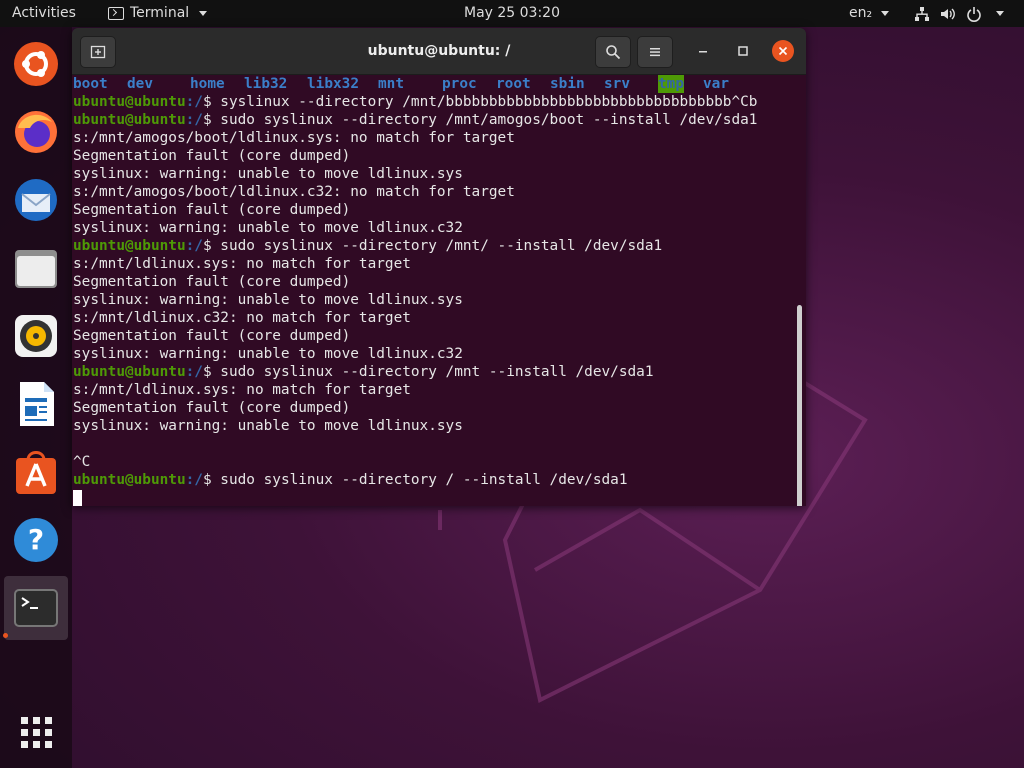  I want to click on close-icon, so click(783, 51).